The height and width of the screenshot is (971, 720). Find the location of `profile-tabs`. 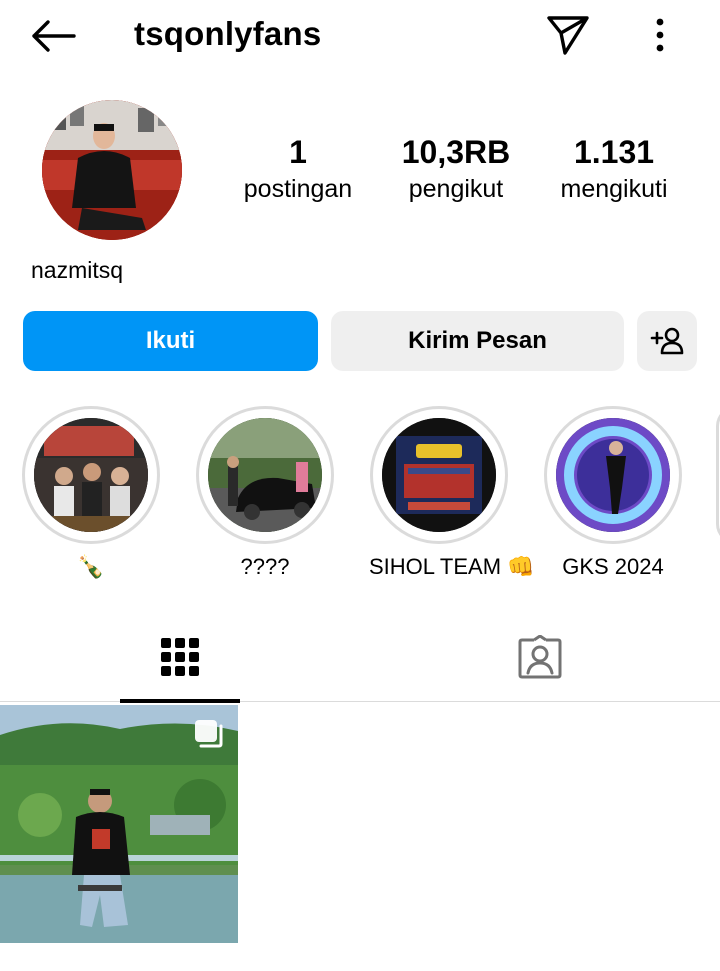

profile-tabs is located at coordinates (360, 657).